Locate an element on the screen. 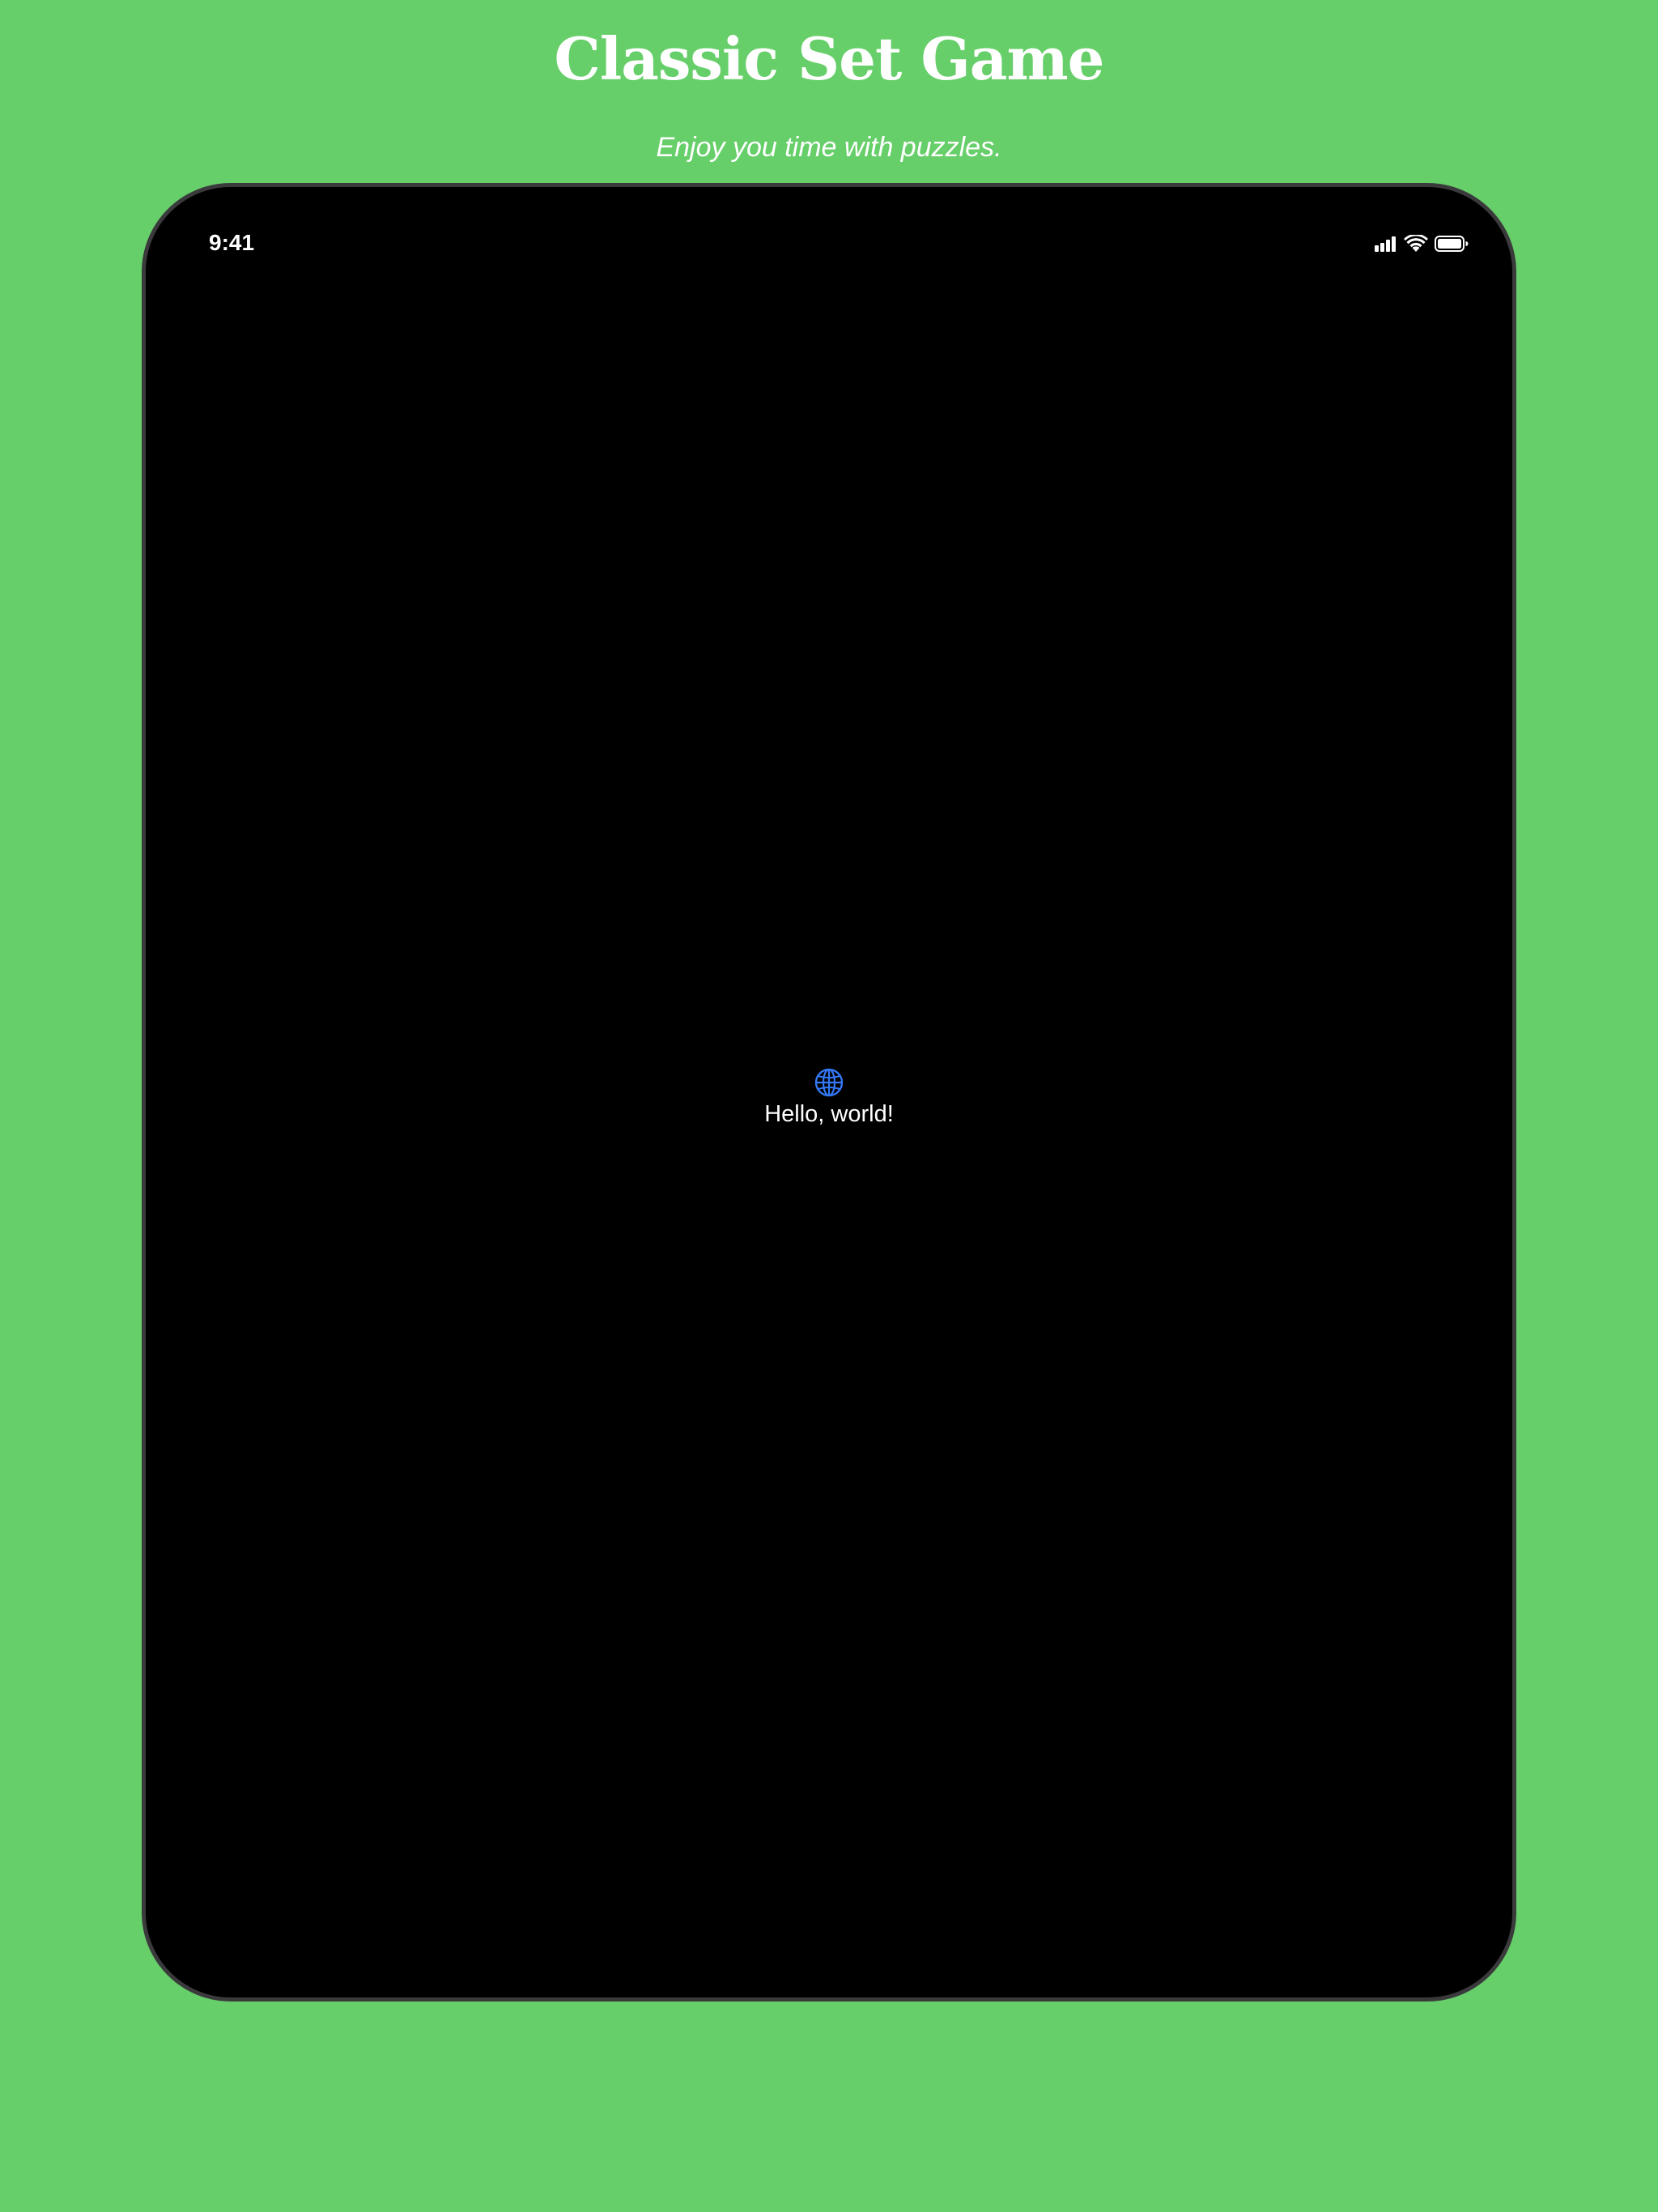 This screenshot has height=2212, width=1658. hello-text: Hello, world! is located at coordinates (829, 1114).